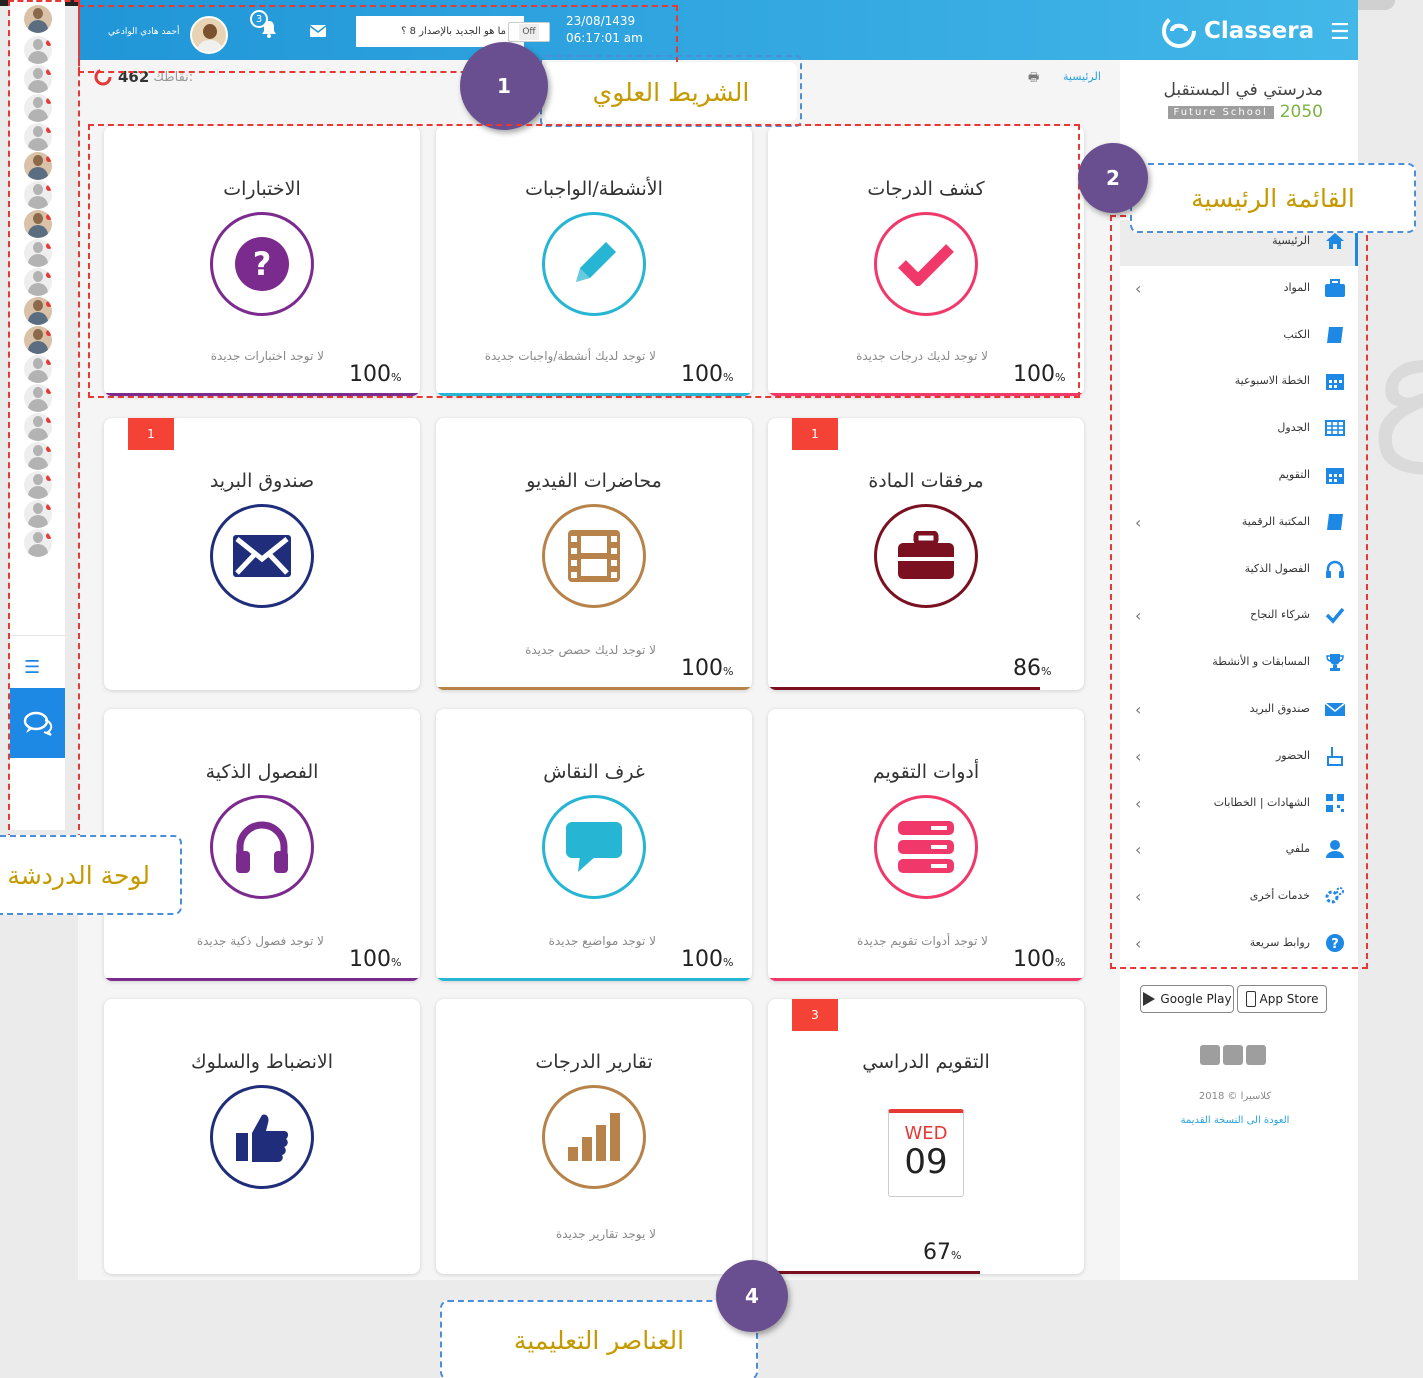 The width and height of the screenshot is (1423, 1378). Describe the element at coordinates (262, 772) in the screenshot. I see `card-title: الفصول الذكية` at that location.